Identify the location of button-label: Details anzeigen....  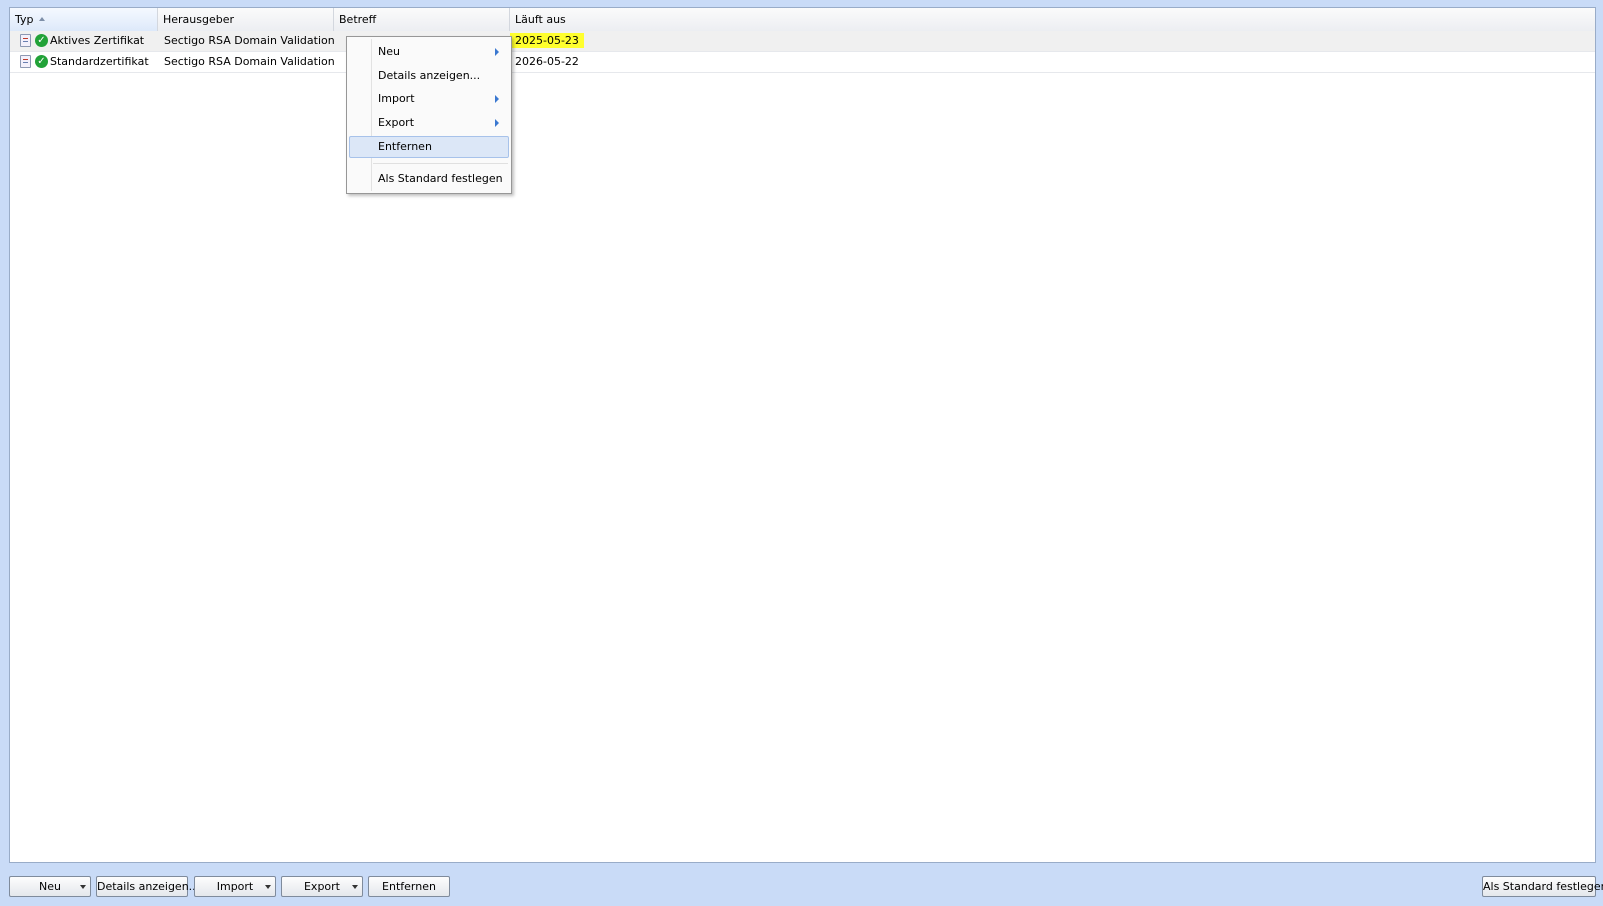
(148, 886).